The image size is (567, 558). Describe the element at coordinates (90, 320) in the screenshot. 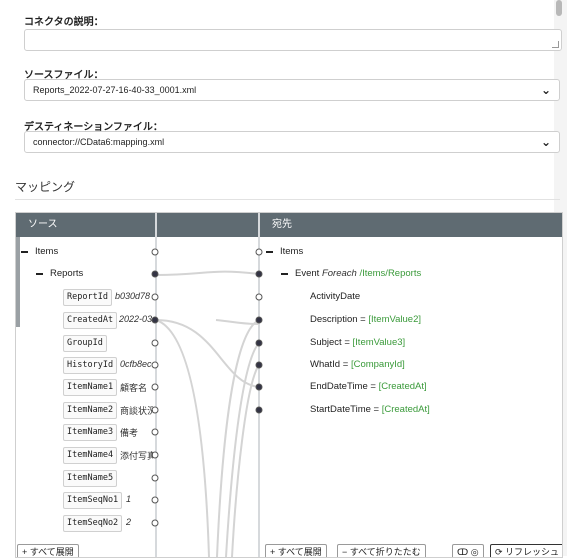

I see `source-field: CreatedAt` at that location.